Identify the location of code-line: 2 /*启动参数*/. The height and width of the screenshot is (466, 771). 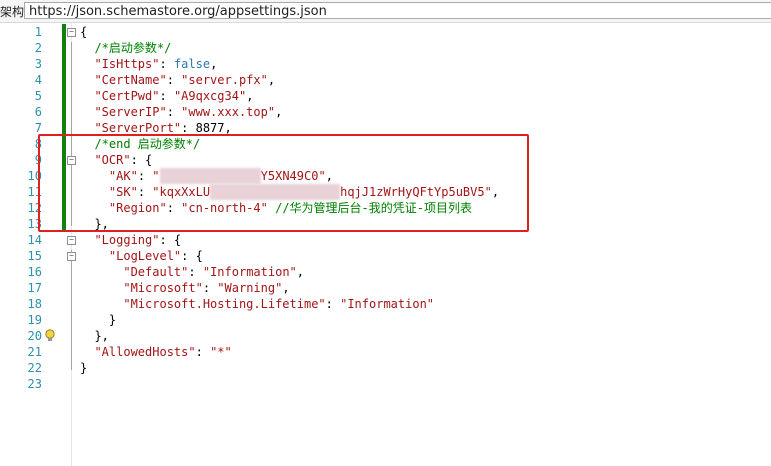
(385, 48).